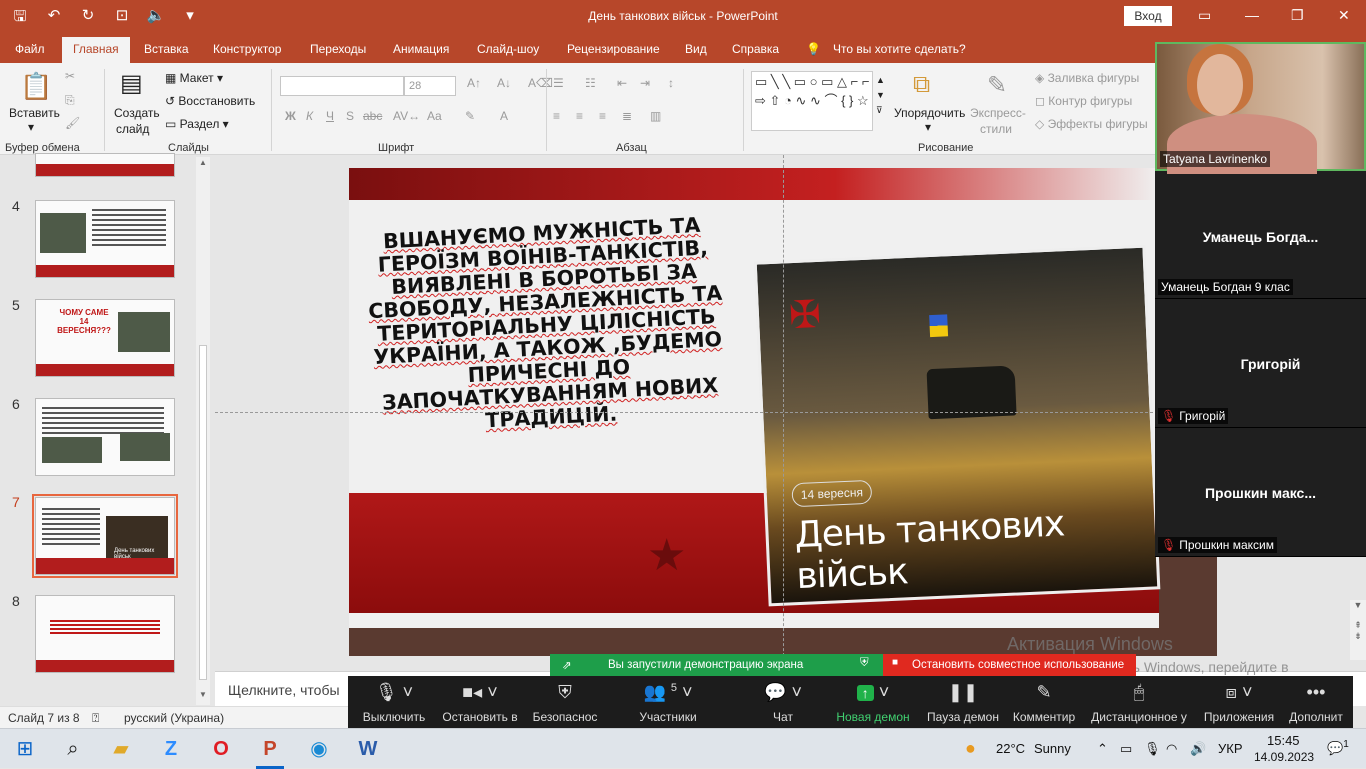 This screenshot has height=769, width=1366. I want to click on align-center-icon: ≡, so click(579, 116).